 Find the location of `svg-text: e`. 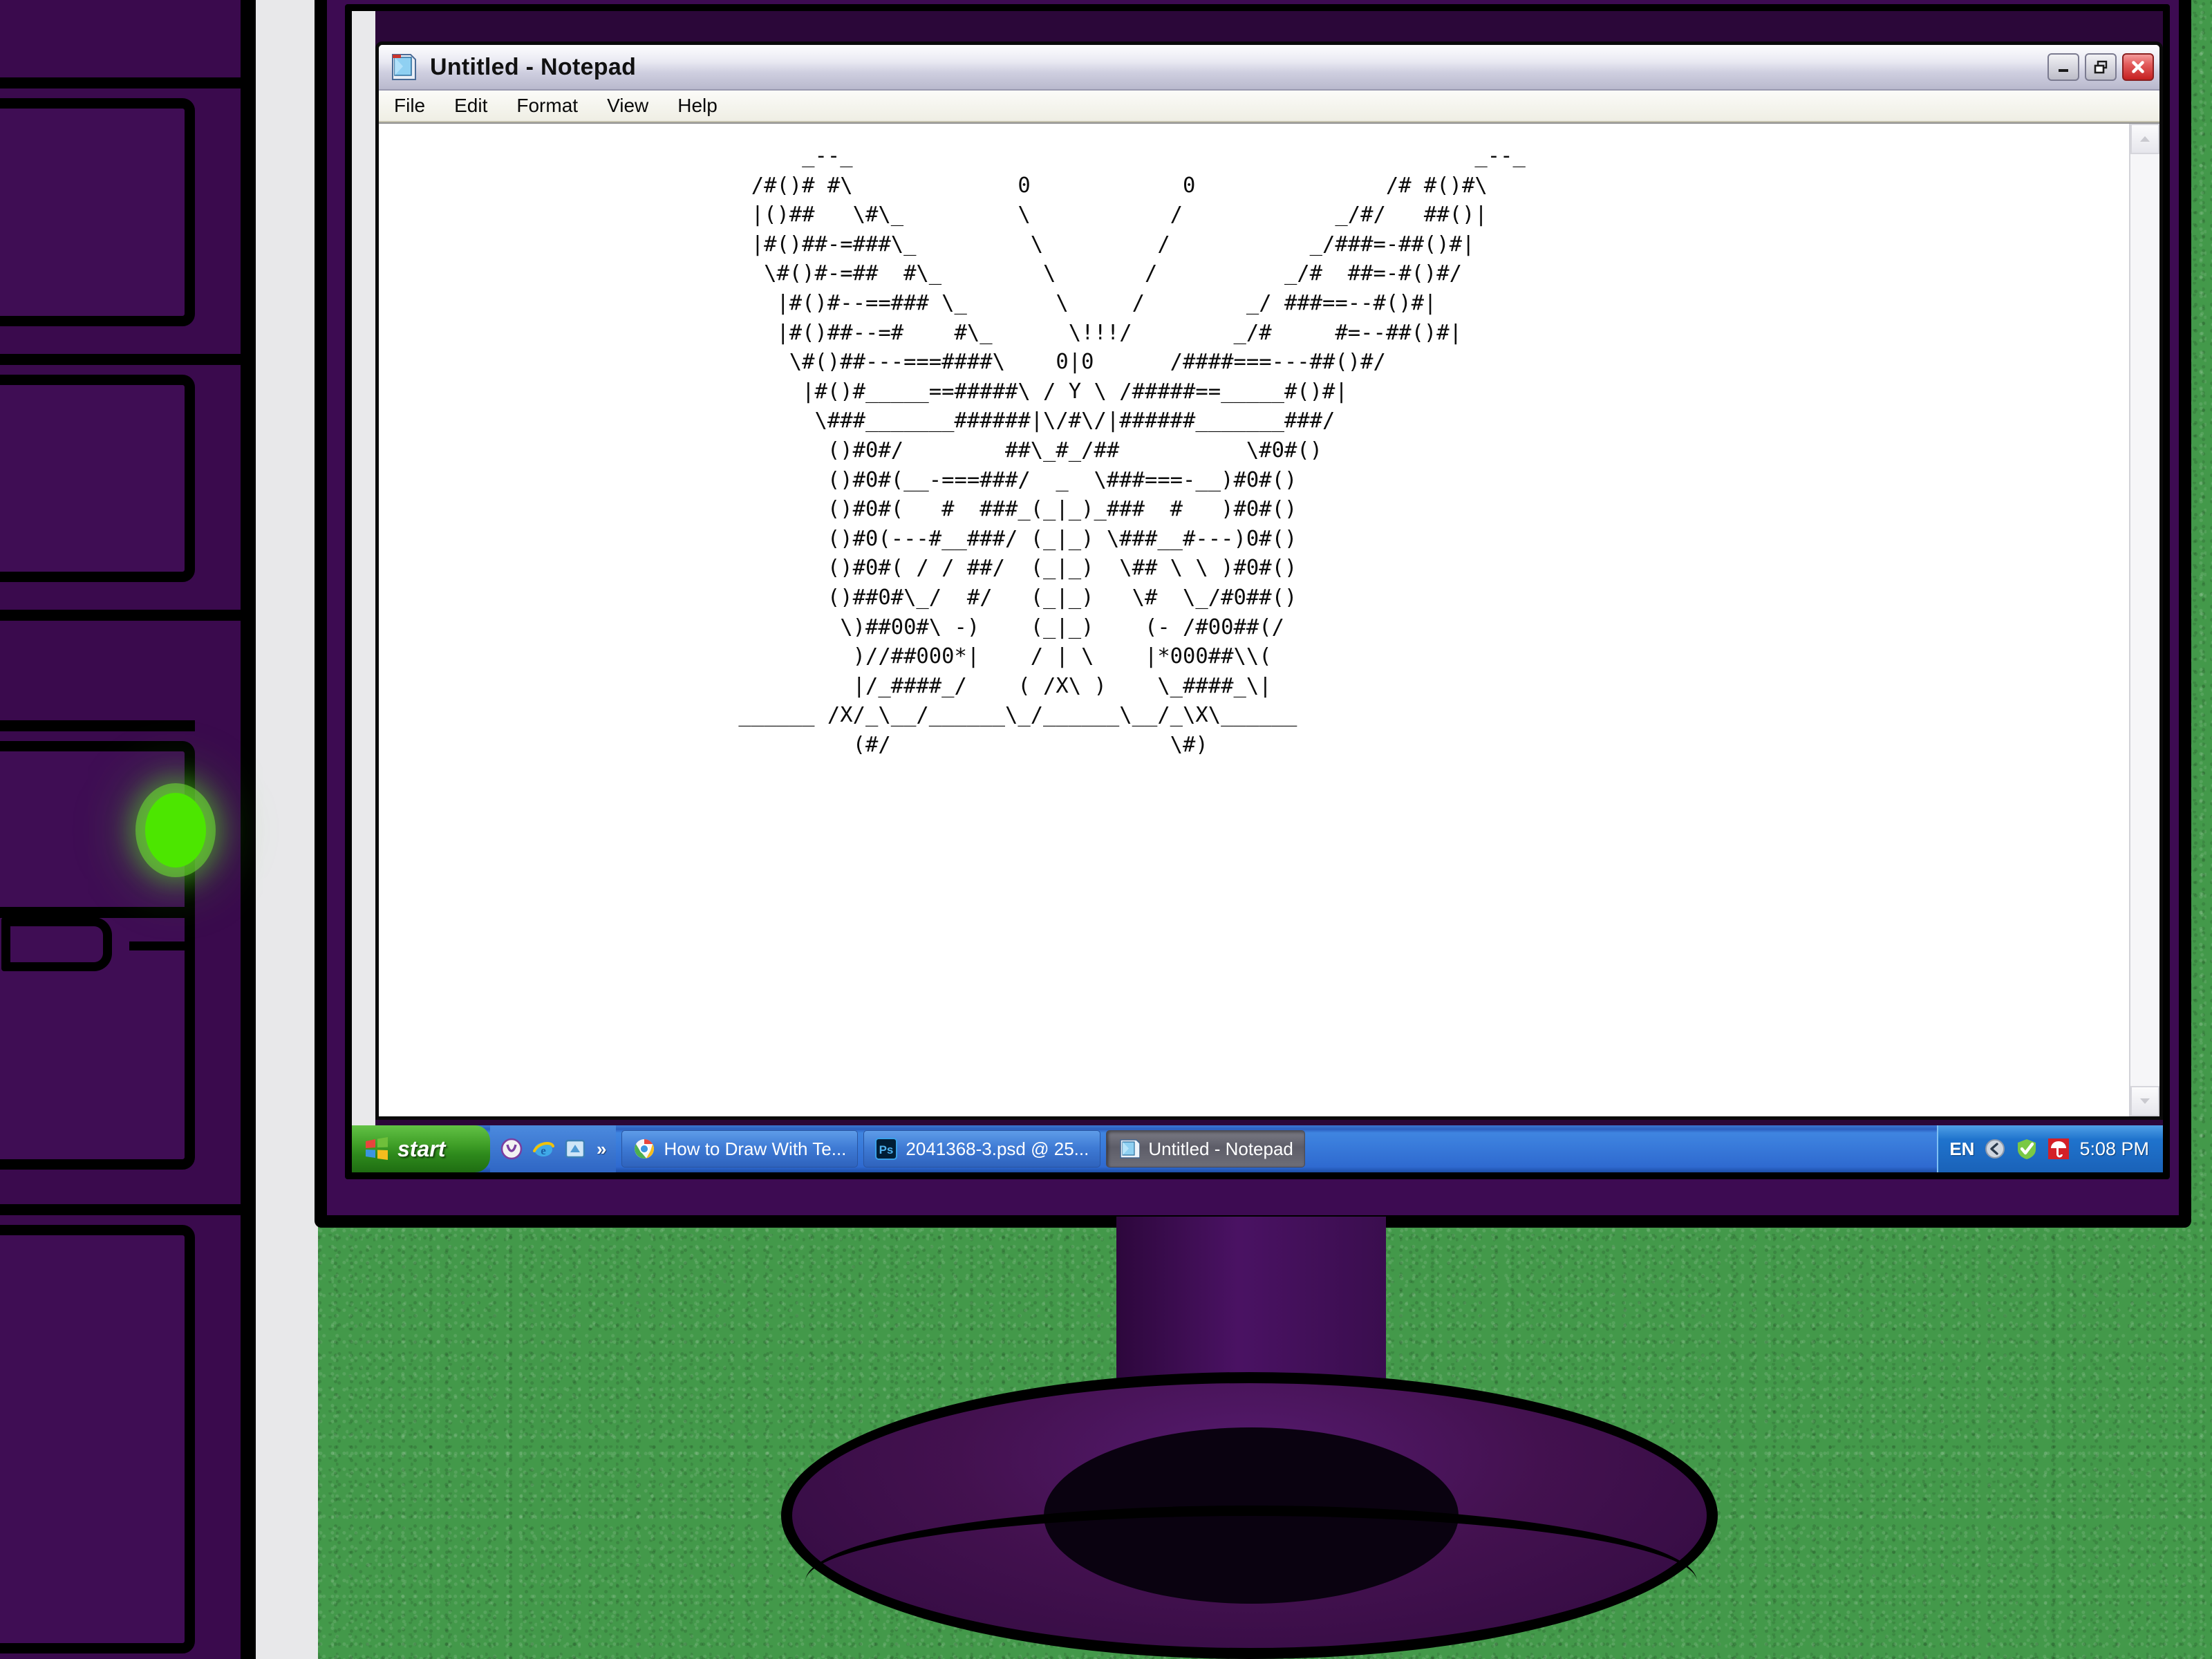

svg-text: e is located at coordinates (543, 1150).